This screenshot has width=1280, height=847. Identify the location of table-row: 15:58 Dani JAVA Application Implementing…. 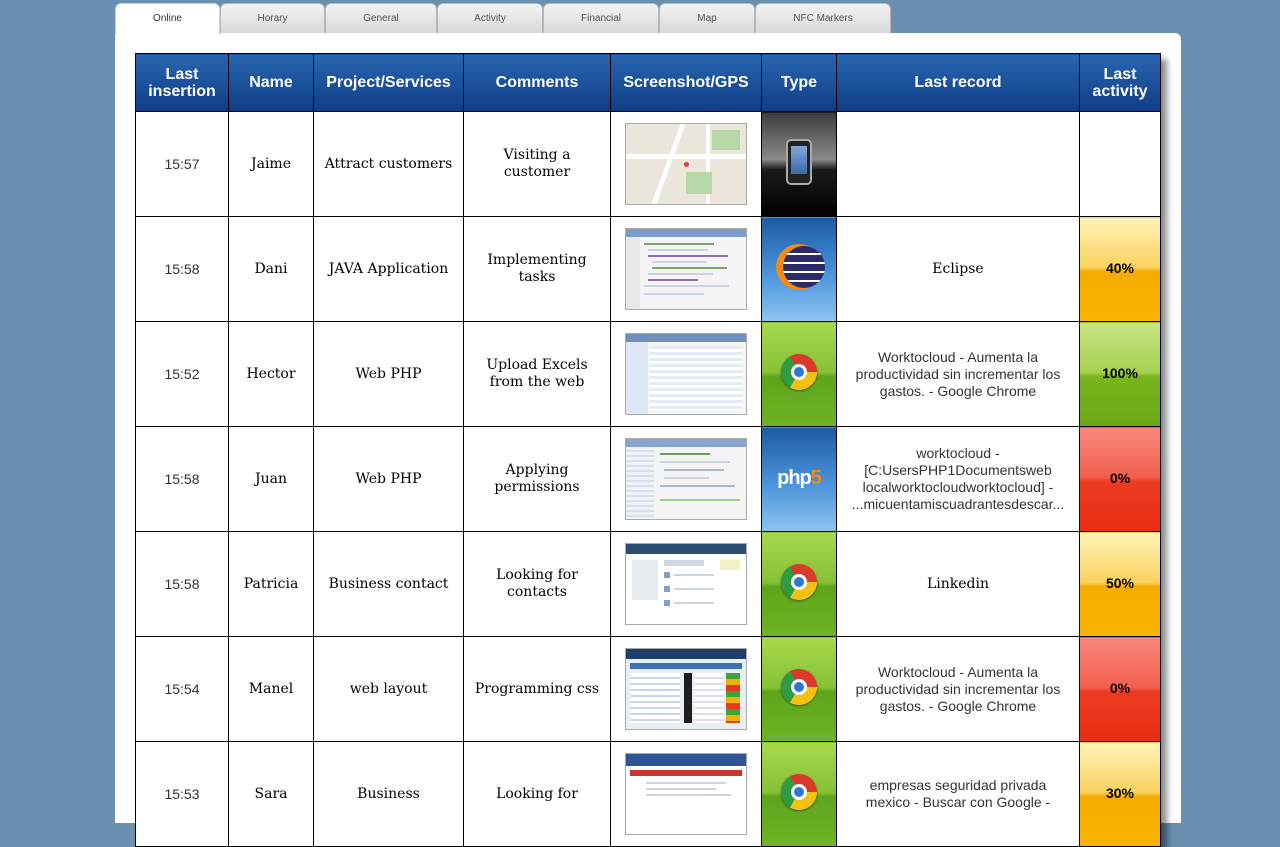
(648, 269).